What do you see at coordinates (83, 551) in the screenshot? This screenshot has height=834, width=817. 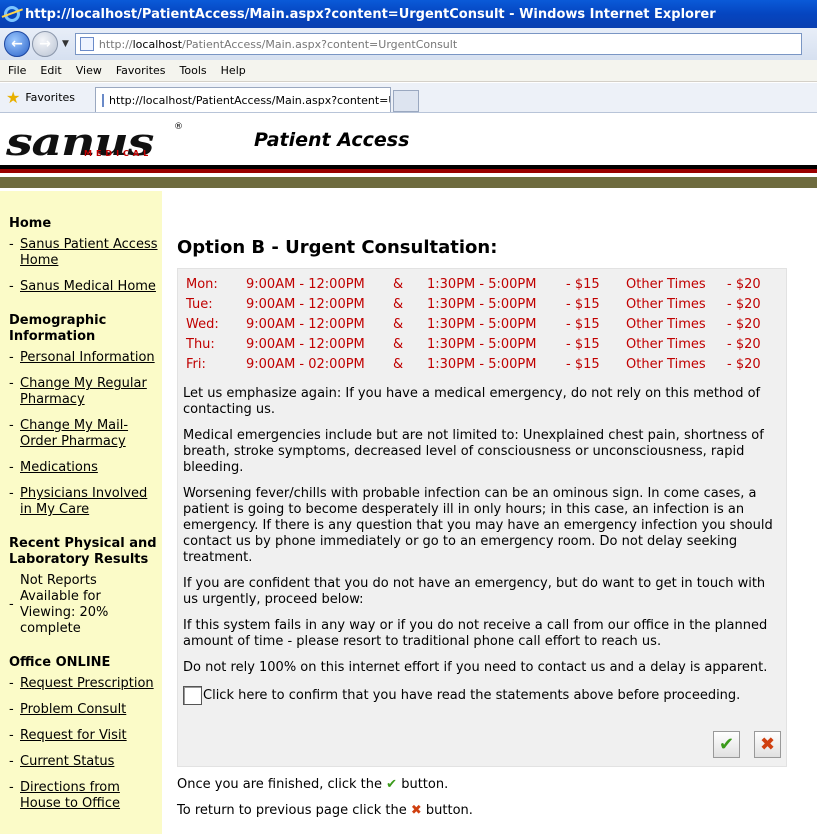 I see `sidebar-heading-results: Recent Physical and Laboratory Results` at bounding box center [83, 551].